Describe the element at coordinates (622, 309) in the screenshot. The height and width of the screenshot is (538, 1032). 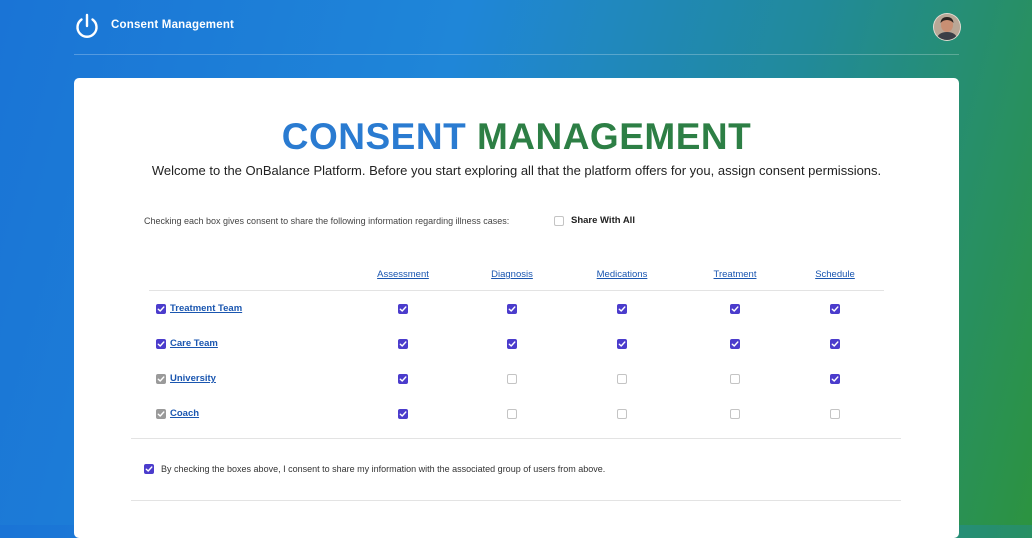
I see `consent-checkbox-treatment-team-medications` at that location.